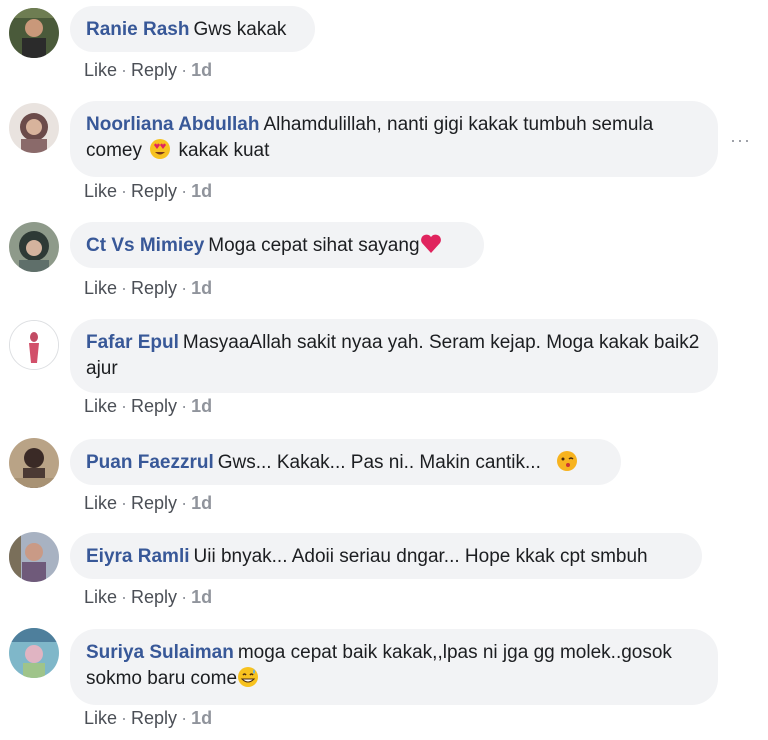 The image size is (768, 740). What do you see at coordinates (248, 677) in the screenshot?
I see `grin-sweat-emoji` at bounding box center [248, 677].